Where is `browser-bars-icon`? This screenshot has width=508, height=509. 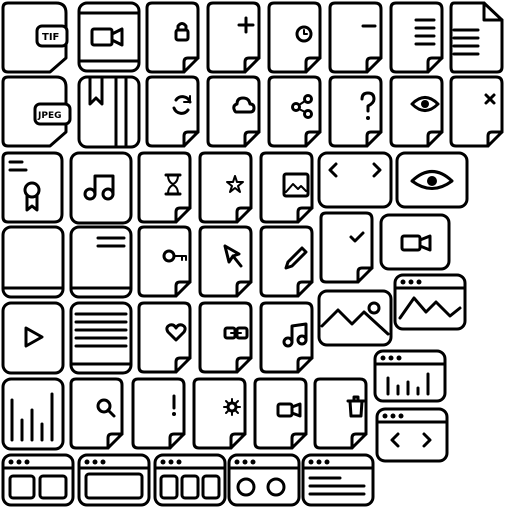 browser-bars-icon is located at coordinates (410, 376).